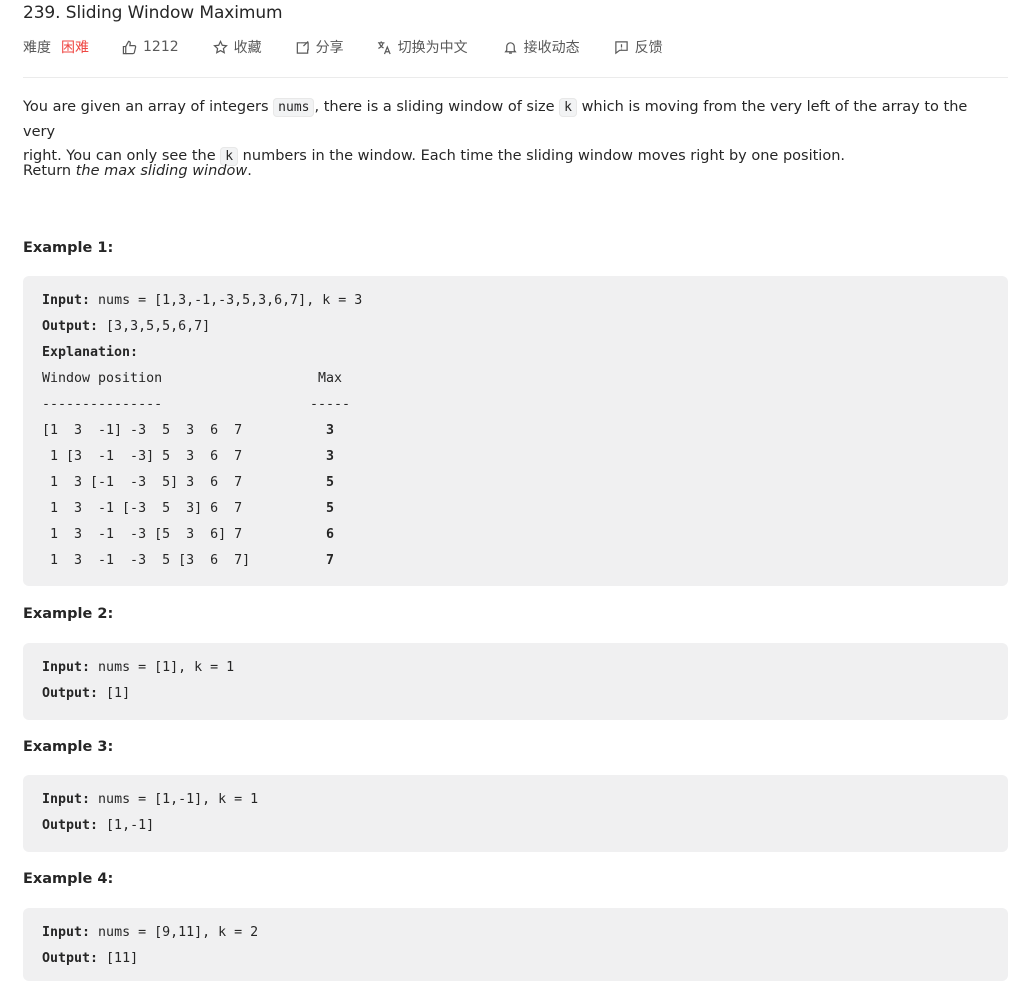  Describe the element at coordinates (142, 508) in the screenshot. I see `window-row: 1 3 -1 [-3 5 3] 6 7` at that location.